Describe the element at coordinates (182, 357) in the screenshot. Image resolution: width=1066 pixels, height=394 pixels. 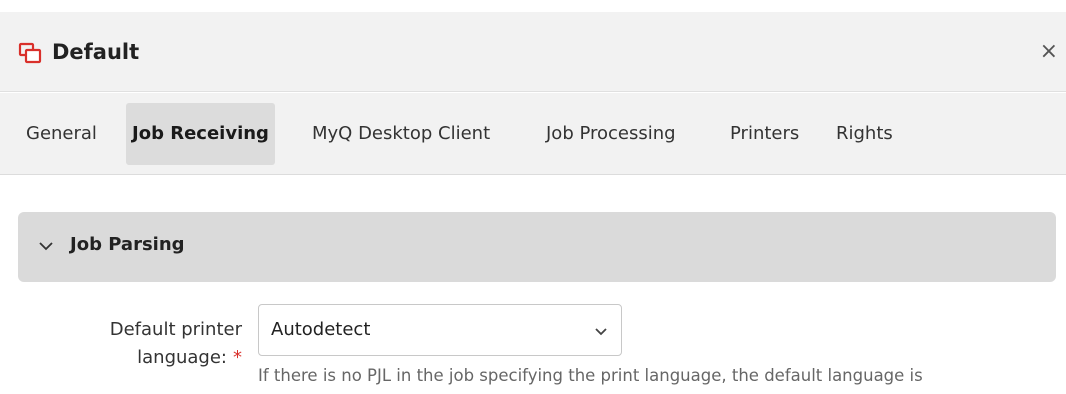
I see `field-label-line2: language:` at that location.